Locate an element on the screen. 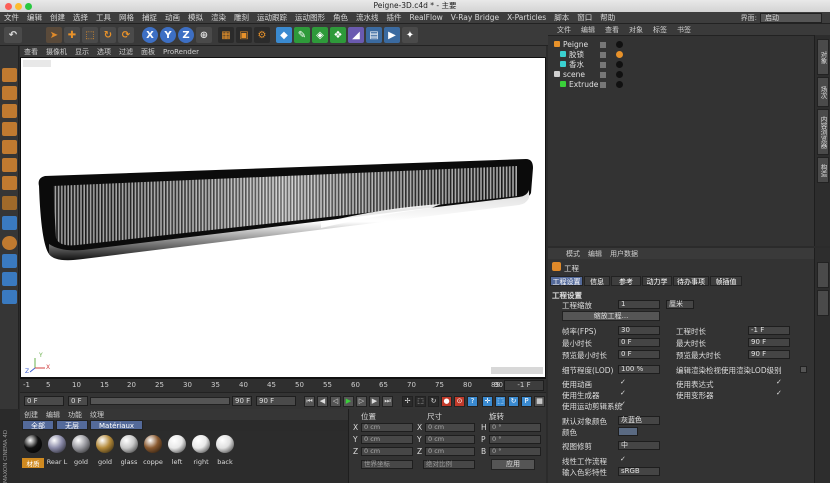  attr-menu-user-data: 用户数据 is located at coordinates (624, 254).